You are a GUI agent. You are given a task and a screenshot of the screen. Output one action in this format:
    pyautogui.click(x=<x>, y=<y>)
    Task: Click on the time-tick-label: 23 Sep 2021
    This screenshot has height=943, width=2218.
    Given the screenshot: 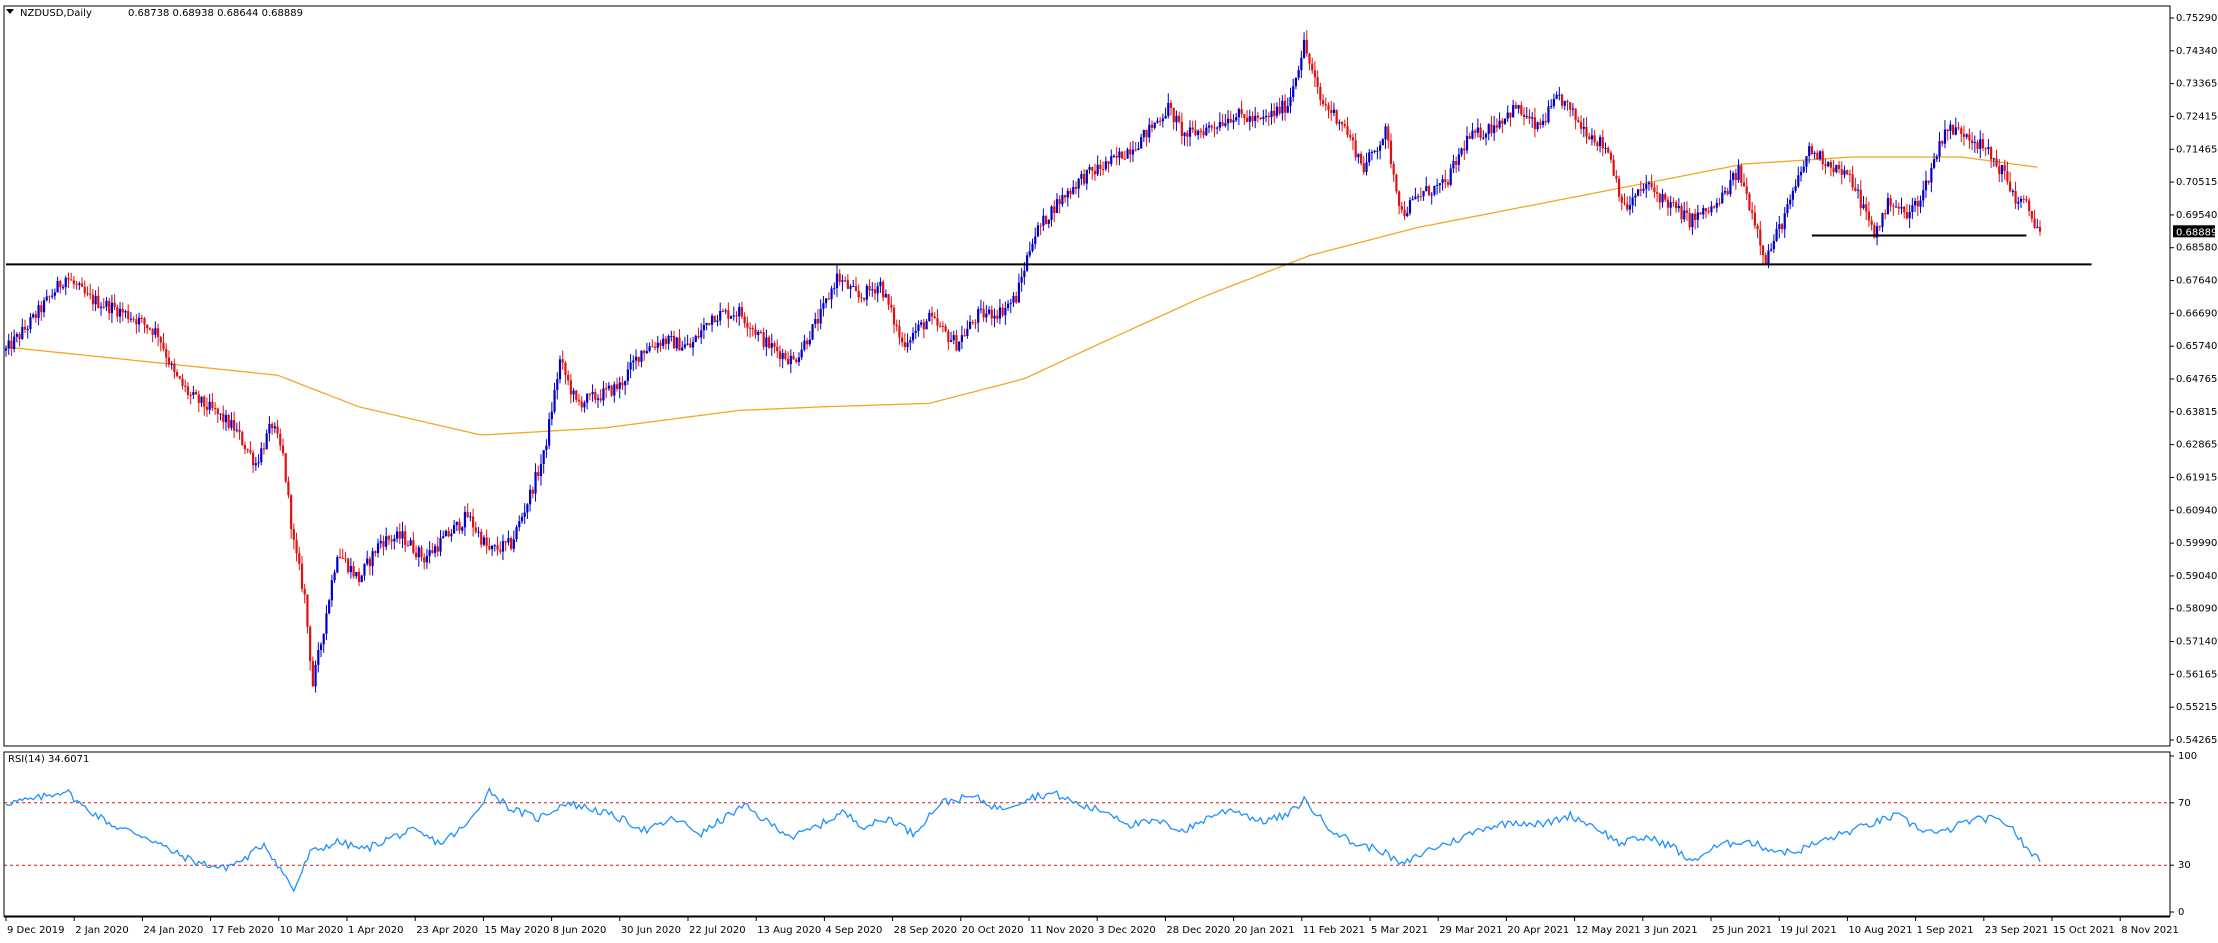 What is the action you would take?
    pyautogui.click(x=2016, y=930)
    